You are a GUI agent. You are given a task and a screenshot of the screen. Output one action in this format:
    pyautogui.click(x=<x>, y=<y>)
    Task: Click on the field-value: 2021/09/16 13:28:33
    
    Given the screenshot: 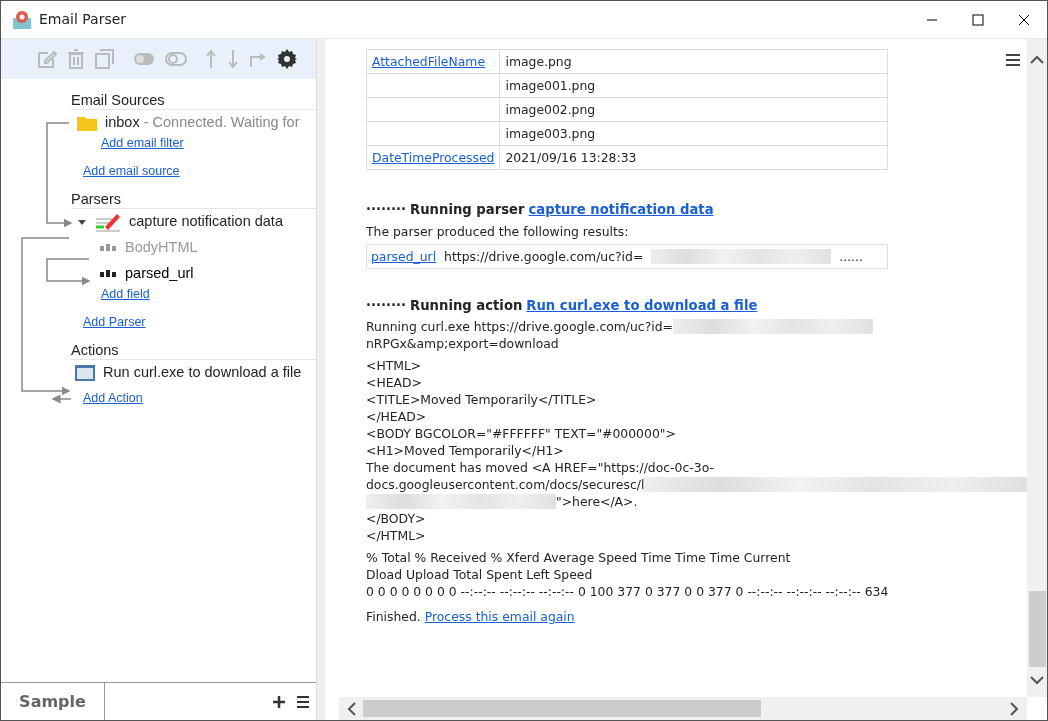 What is the action you would take?
    pyautogui.click(x=571, y=157)
    